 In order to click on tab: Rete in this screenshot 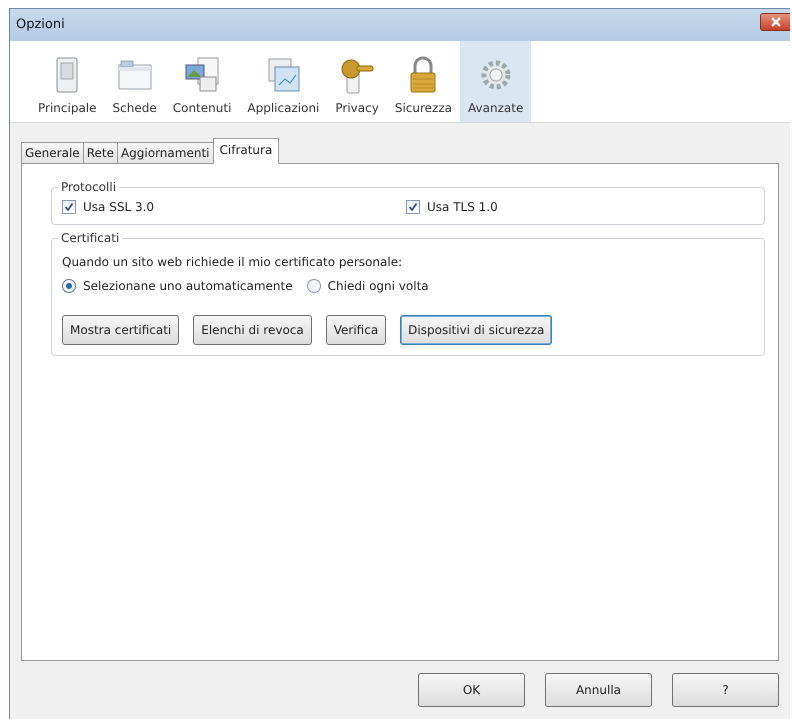, I will do `click(99, 153)`.